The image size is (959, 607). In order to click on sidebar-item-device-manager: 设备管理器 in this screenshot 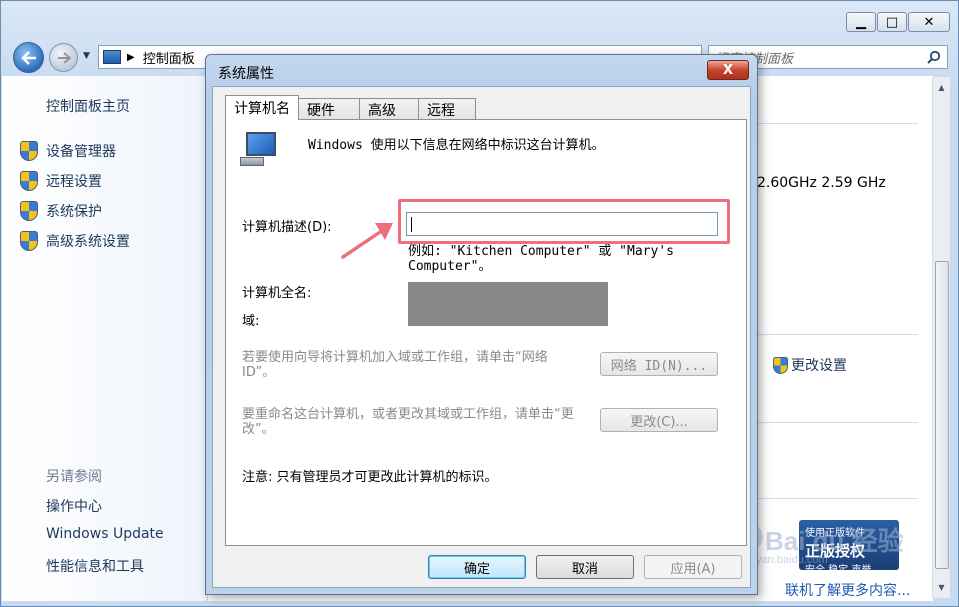, I will do `click(68, 151)`.